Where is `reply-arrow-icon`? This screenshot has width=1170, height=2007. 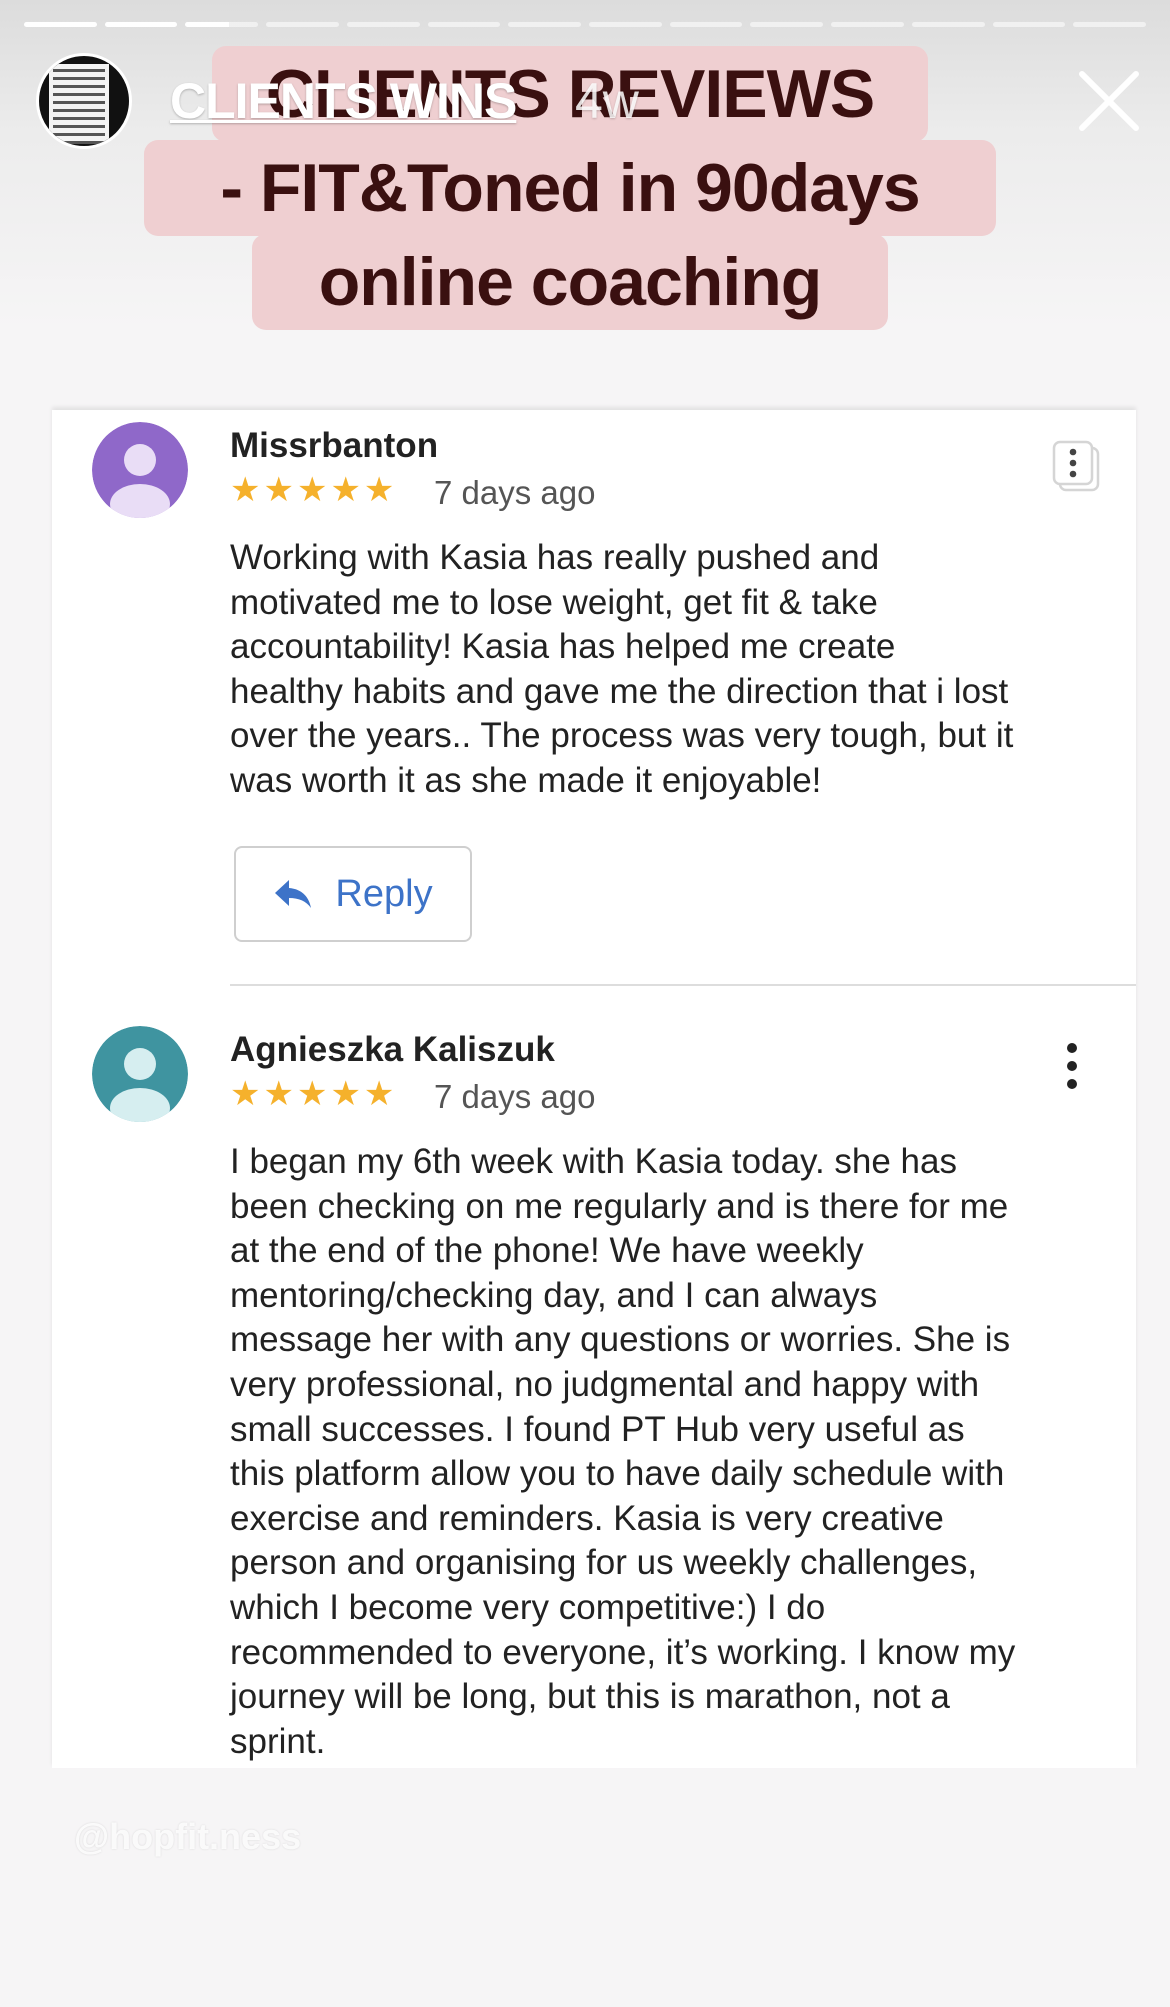 reply-arrow-icon is located at coordinates (293, 894).